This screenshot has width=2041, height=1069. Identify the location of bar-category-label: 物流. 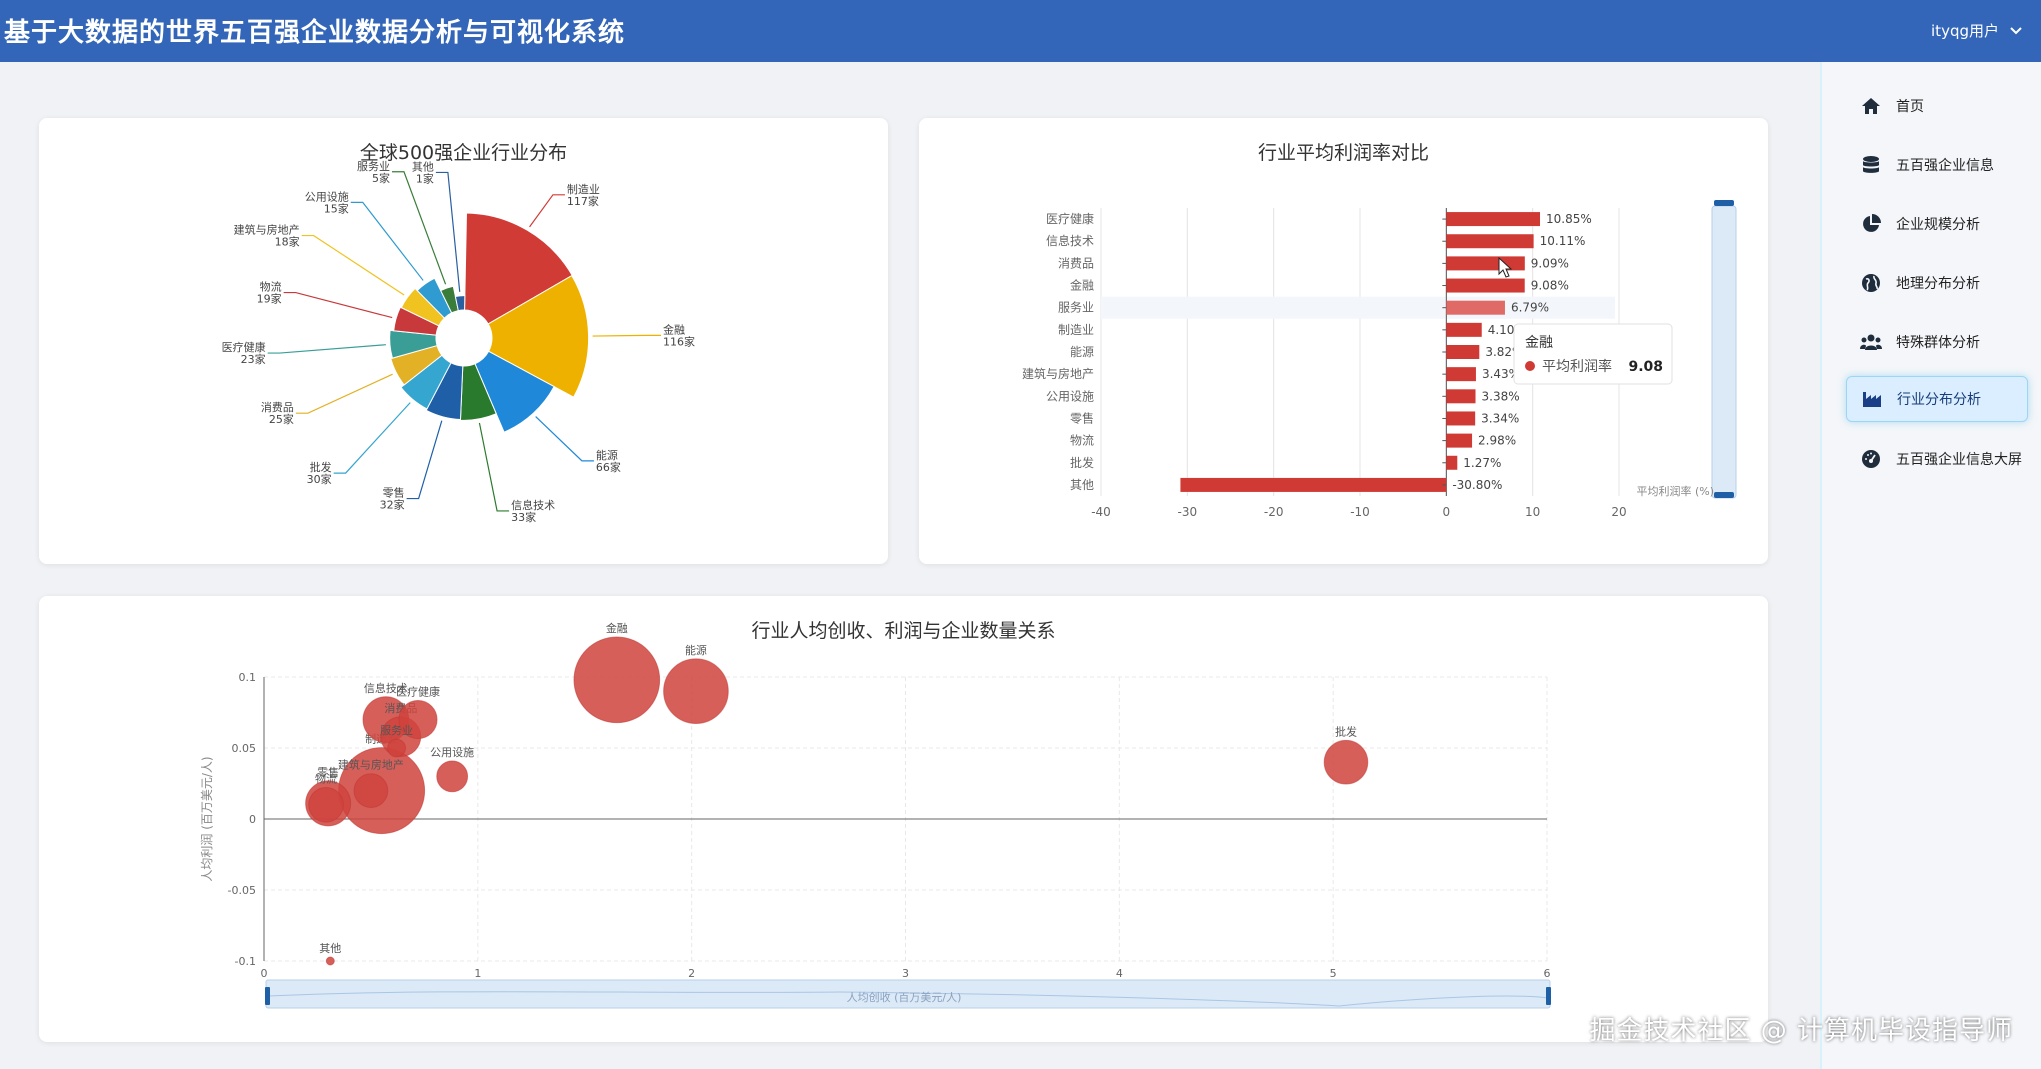
(1082, 441).